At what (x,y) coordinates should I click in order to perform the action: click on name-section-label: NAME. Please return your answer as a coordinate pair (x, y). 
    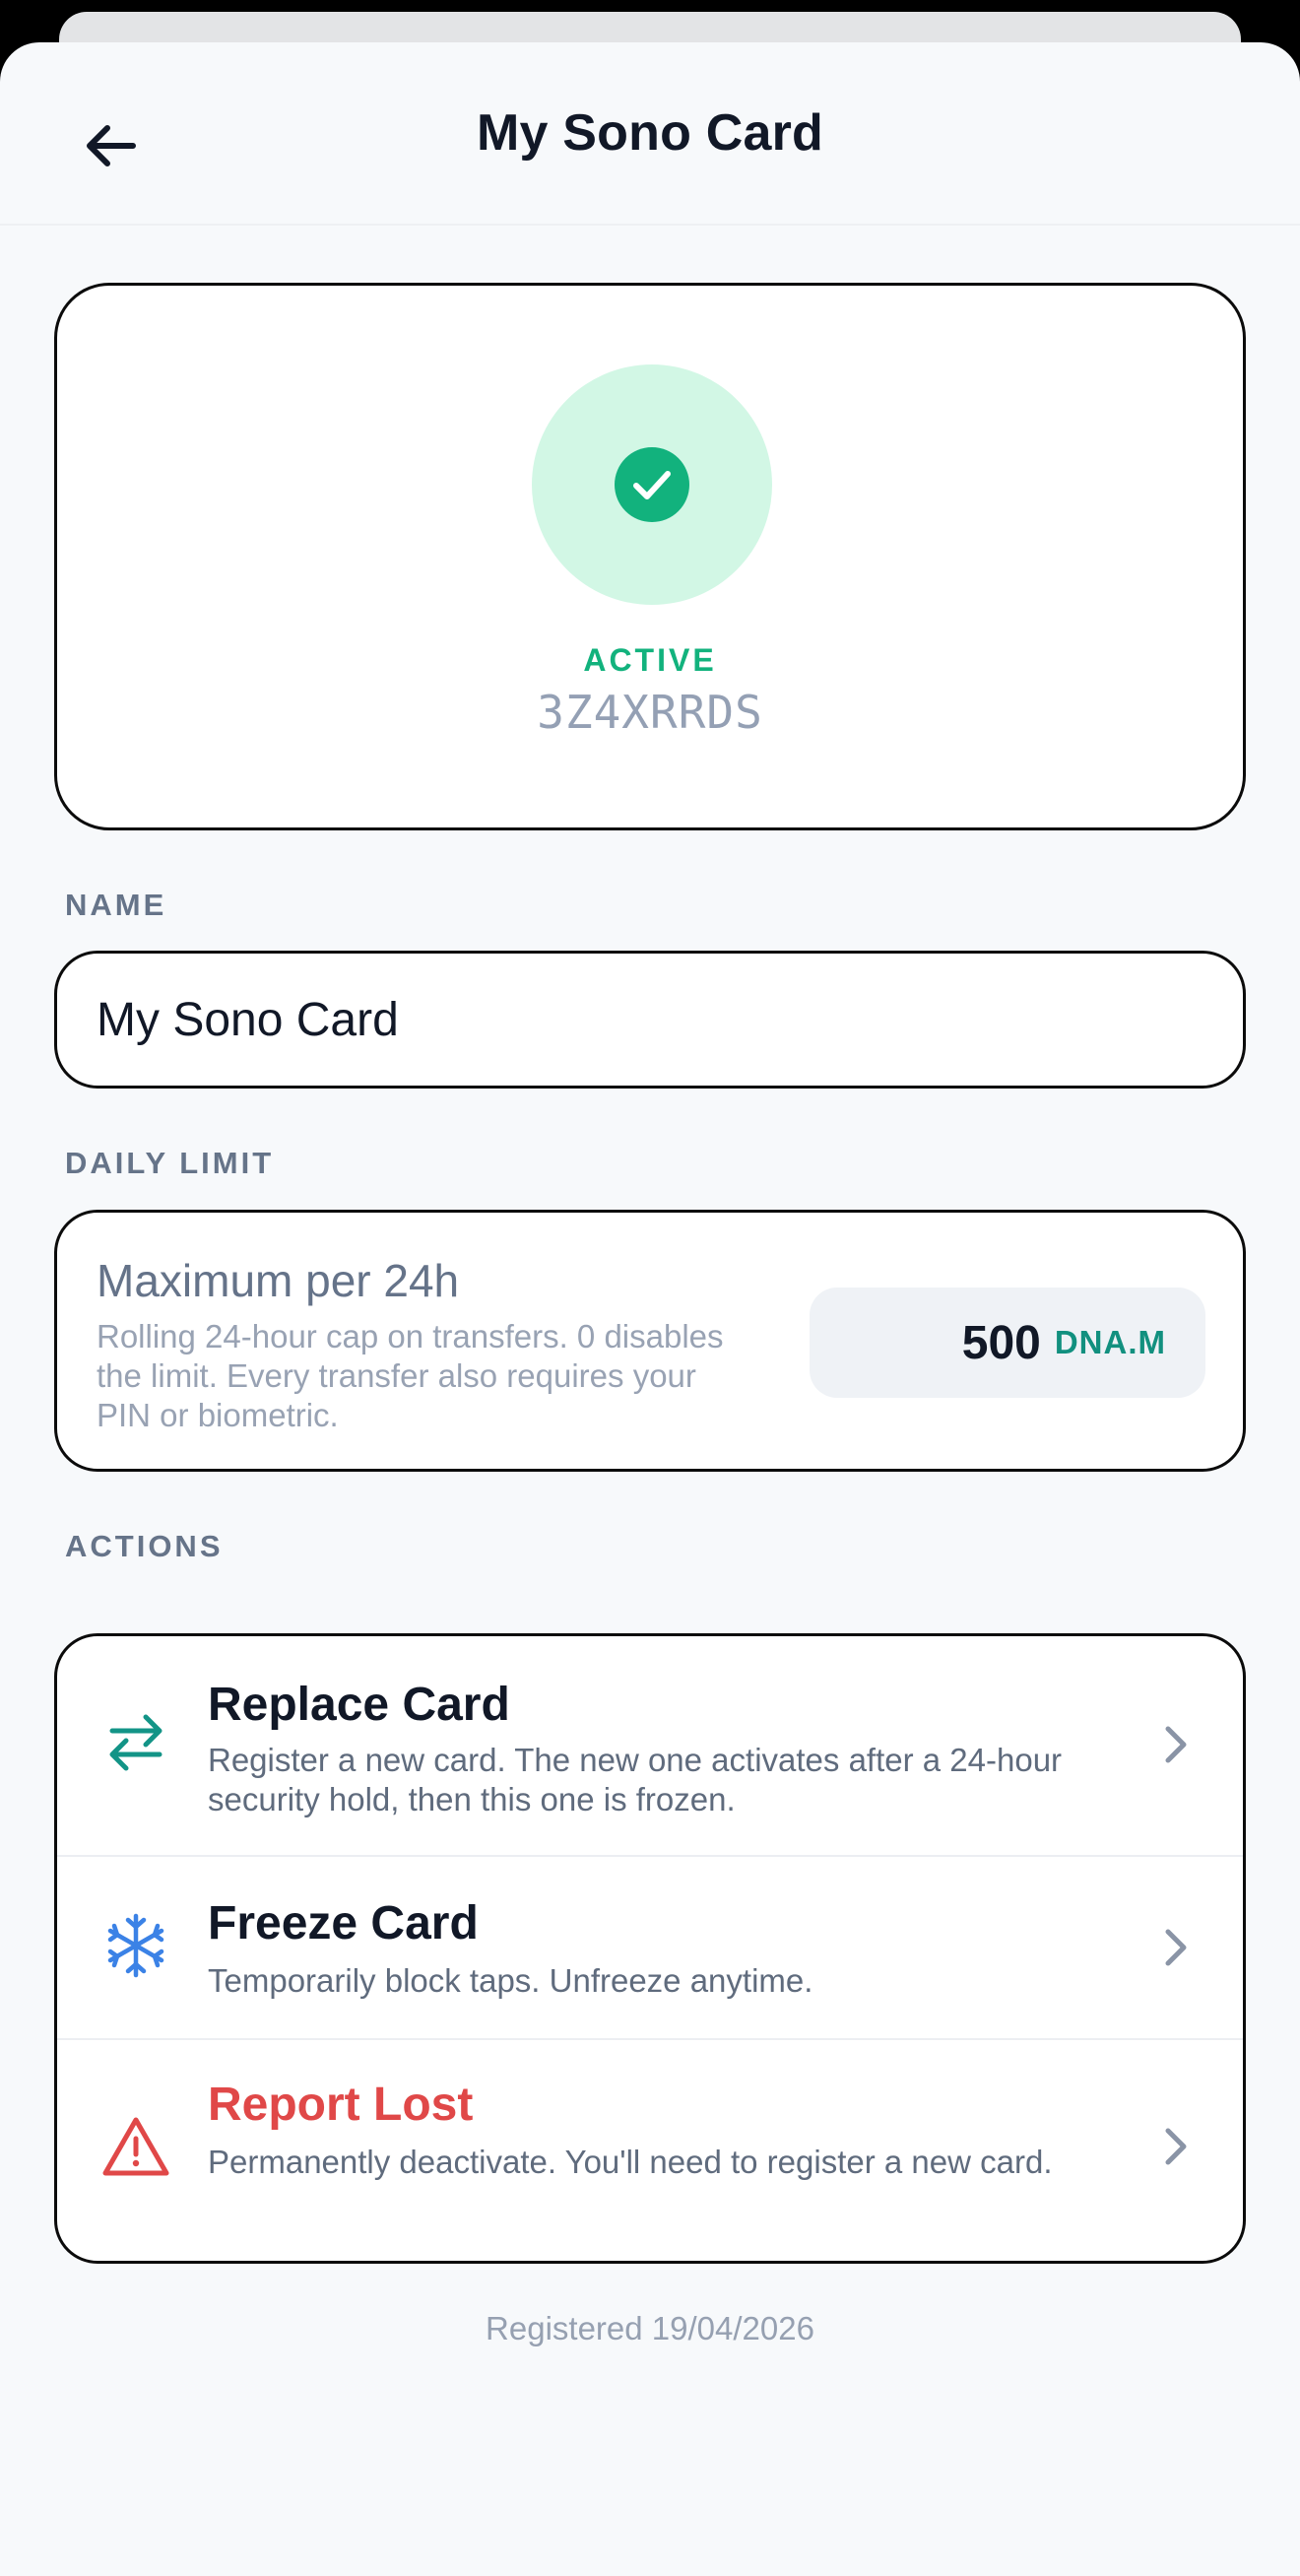
    Looking at the image, I should click on (116, 905).